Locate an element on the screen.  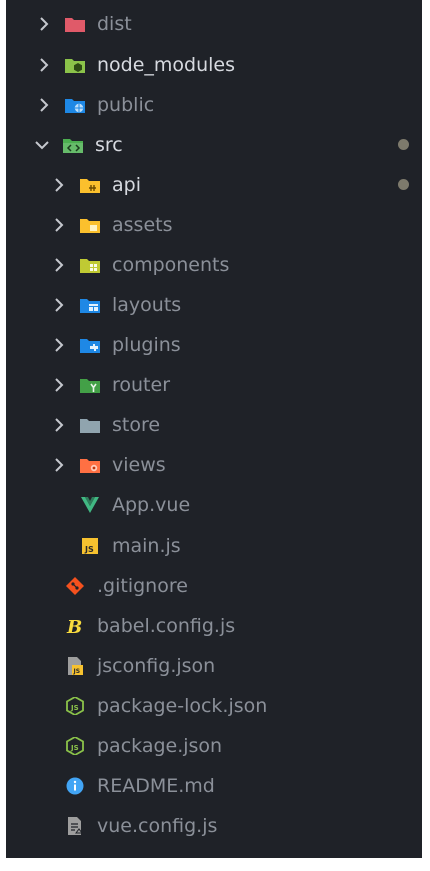
tree-item-label: plugins is located at coordinates (146, 345).